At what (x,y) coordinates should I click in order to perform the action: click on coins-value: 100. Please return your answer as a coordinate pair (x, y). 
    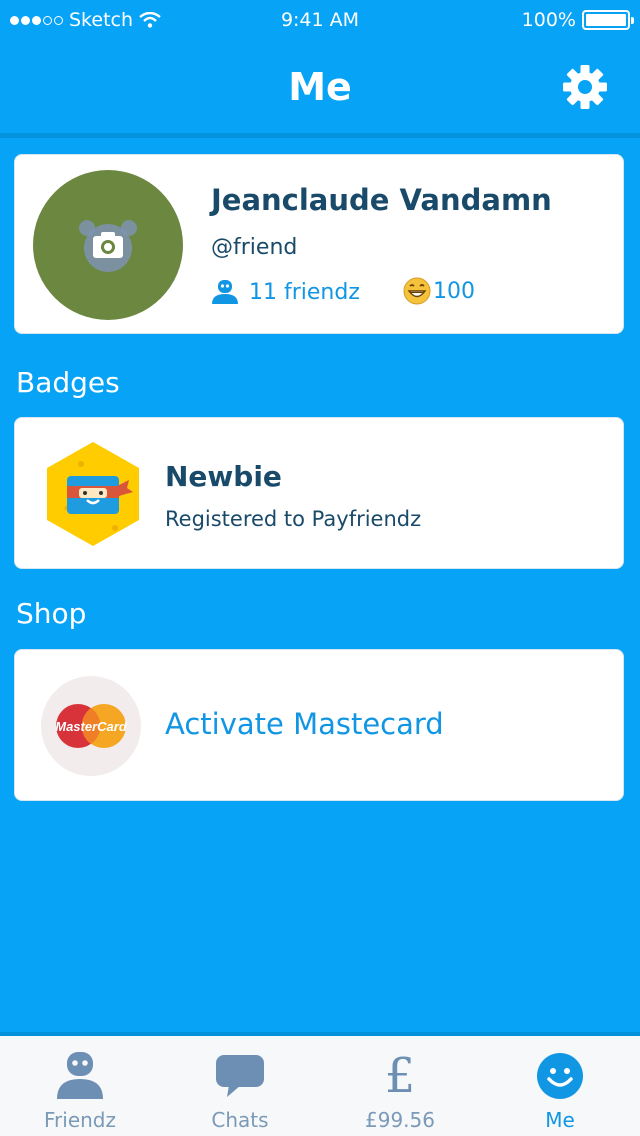
    Looking at the image, I should click on (454, 291).